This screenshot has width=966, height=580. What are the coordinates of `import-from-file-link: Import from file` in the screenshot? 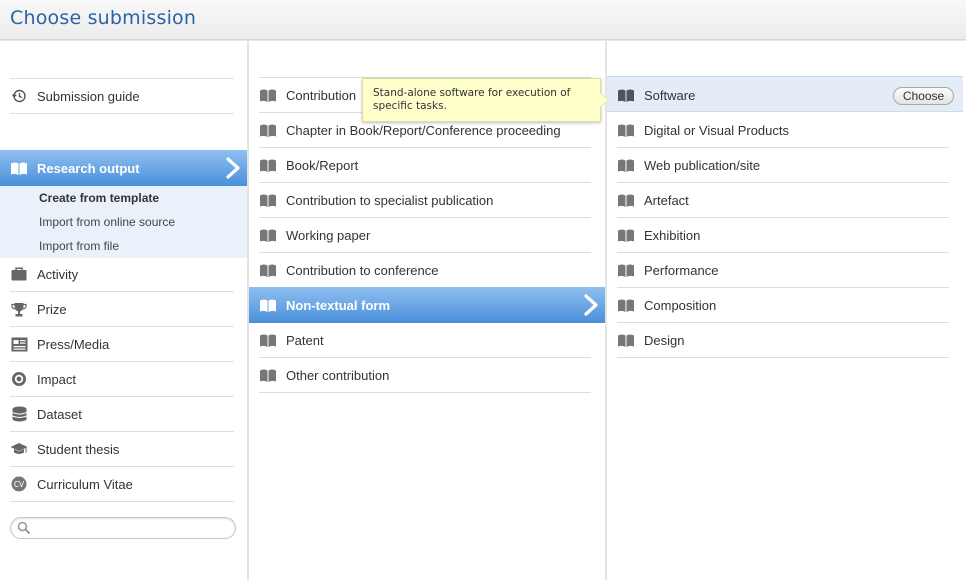 It's located at (79, 246).